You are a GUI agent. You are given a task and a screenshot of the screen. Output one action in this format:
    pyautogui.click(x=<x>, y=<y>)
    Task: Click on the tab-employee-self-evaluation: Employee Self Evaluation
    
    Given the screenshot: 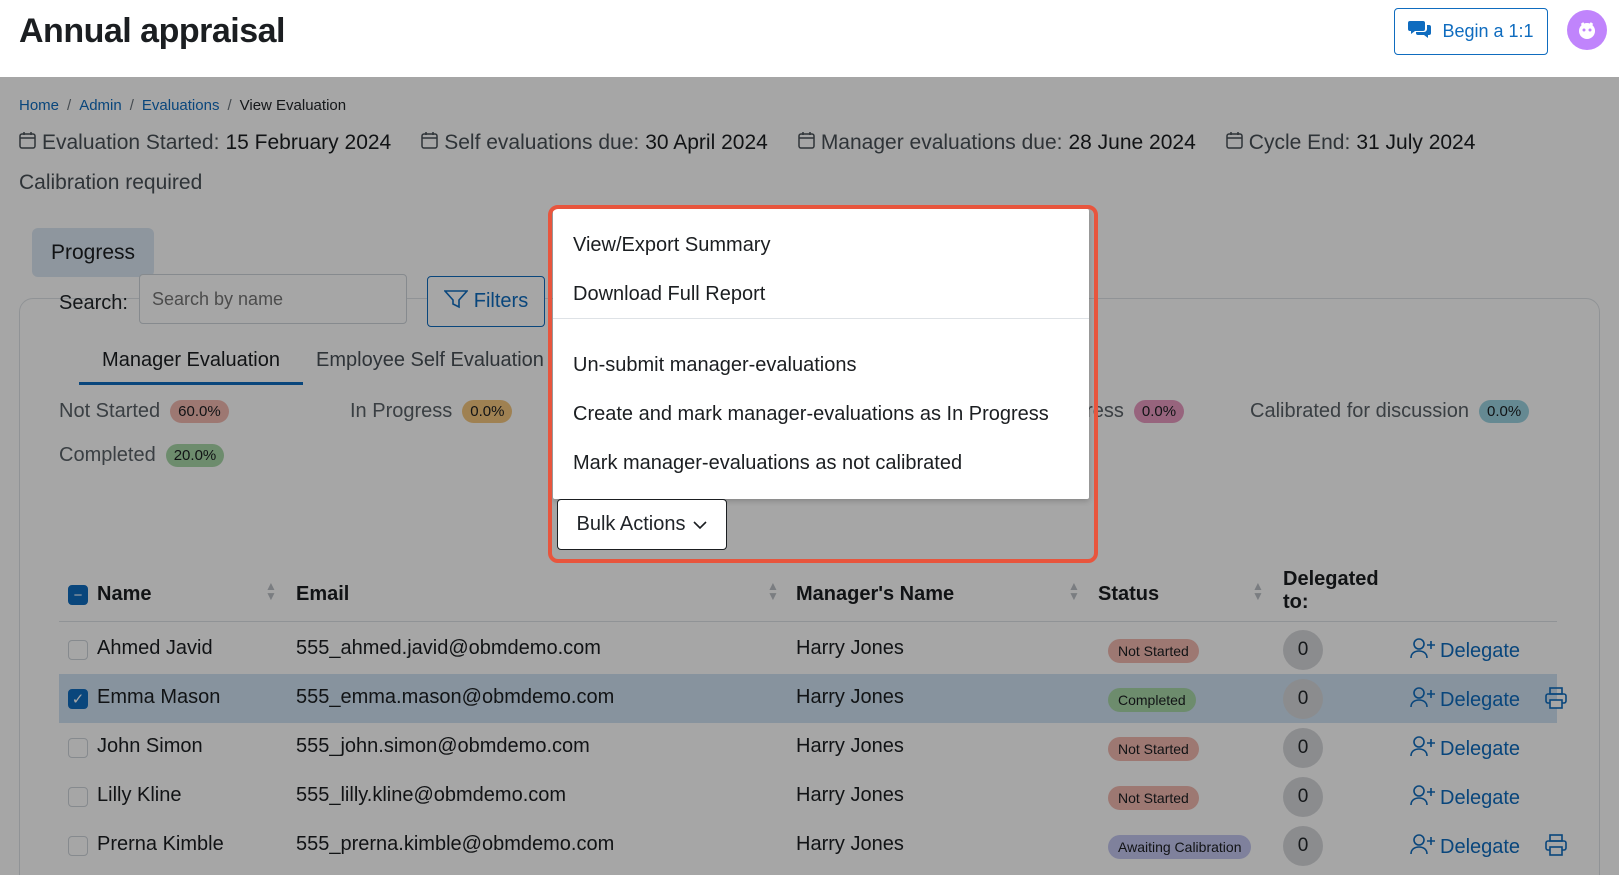 What is the action you would take?
    pyautogui.click(x=430, y=360)
    